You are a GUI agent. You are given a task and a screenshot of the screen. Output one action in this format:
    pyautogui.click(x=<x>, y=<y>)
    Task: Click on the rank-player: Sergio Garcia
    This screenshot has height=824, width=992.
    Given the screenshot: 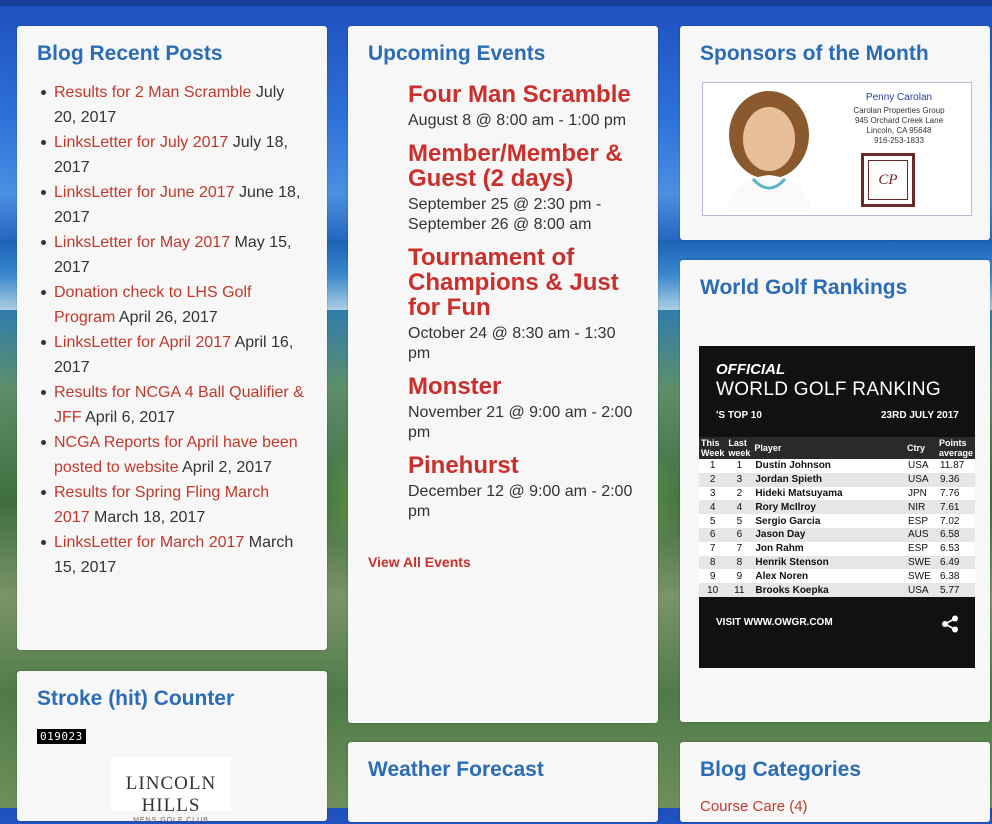 What is the action you would take?
    pyautogui.click(x=828, y=521)
    